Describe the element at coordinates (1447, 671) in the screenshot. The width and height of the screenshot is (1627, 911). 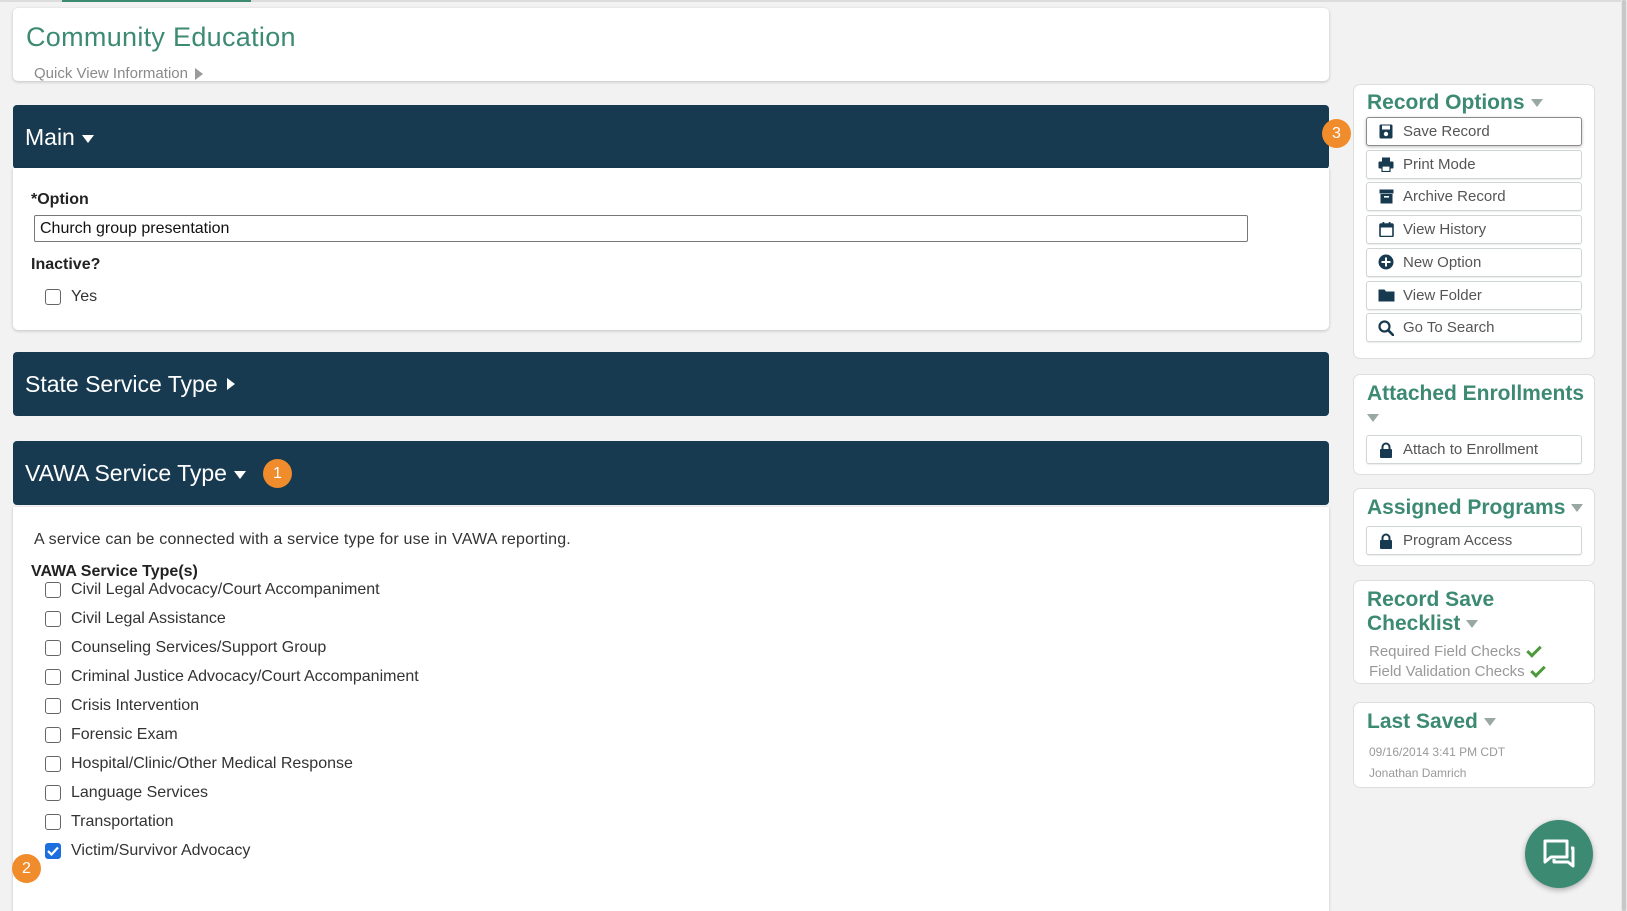
I see `field-validation-checks-label: Field Validation Checks` at that location.